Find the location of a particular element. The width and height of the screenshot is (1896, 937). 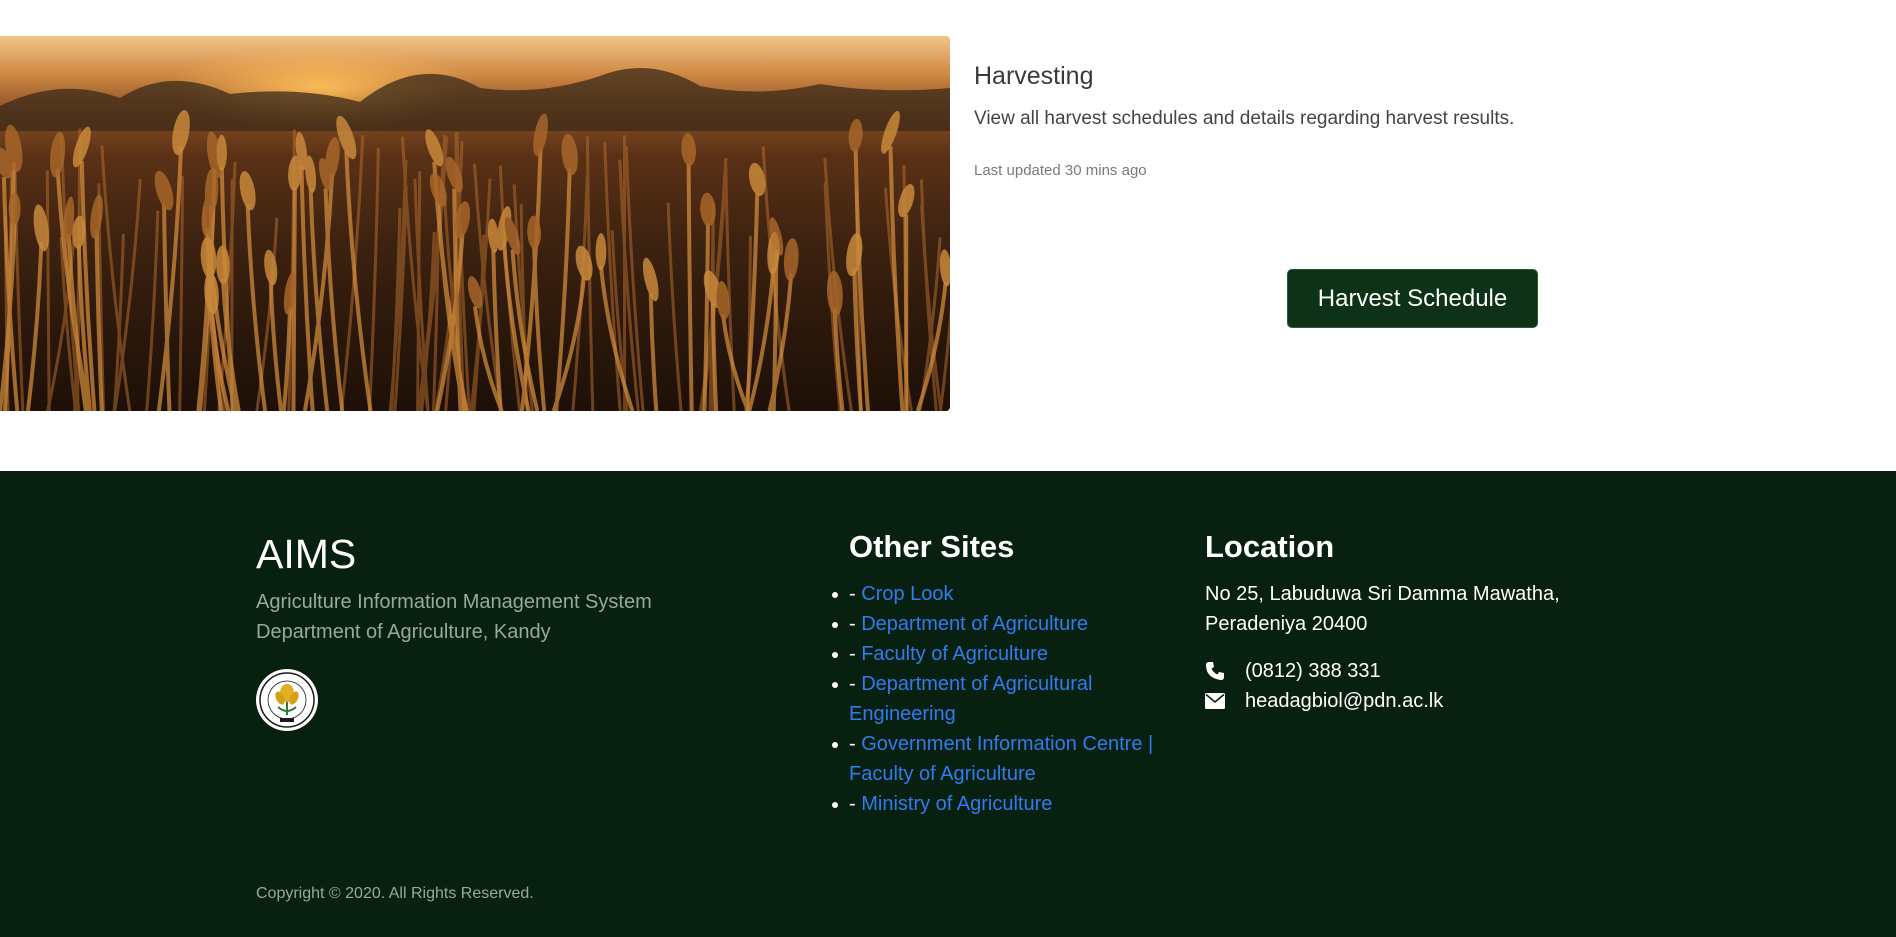

crop-look-link: Crop Look is located at coordinates (907, 594).